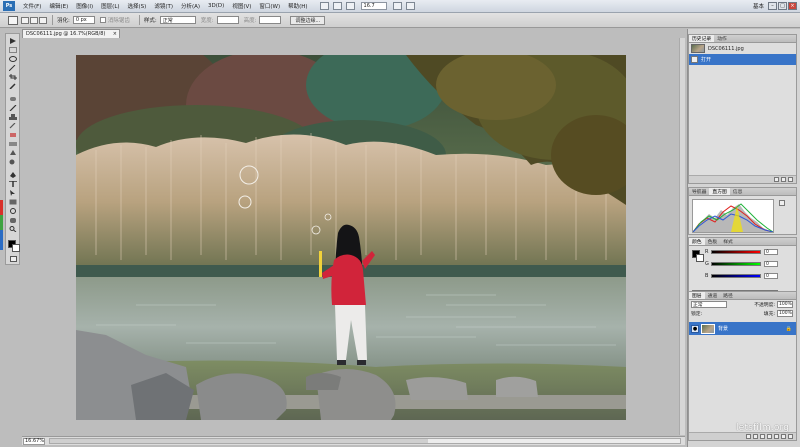 The width and height of the screenshot is (800, 447). Describe the element at coordinates (783, 179) in the screenshot. I see `camera-snapshot-icon` at that location.